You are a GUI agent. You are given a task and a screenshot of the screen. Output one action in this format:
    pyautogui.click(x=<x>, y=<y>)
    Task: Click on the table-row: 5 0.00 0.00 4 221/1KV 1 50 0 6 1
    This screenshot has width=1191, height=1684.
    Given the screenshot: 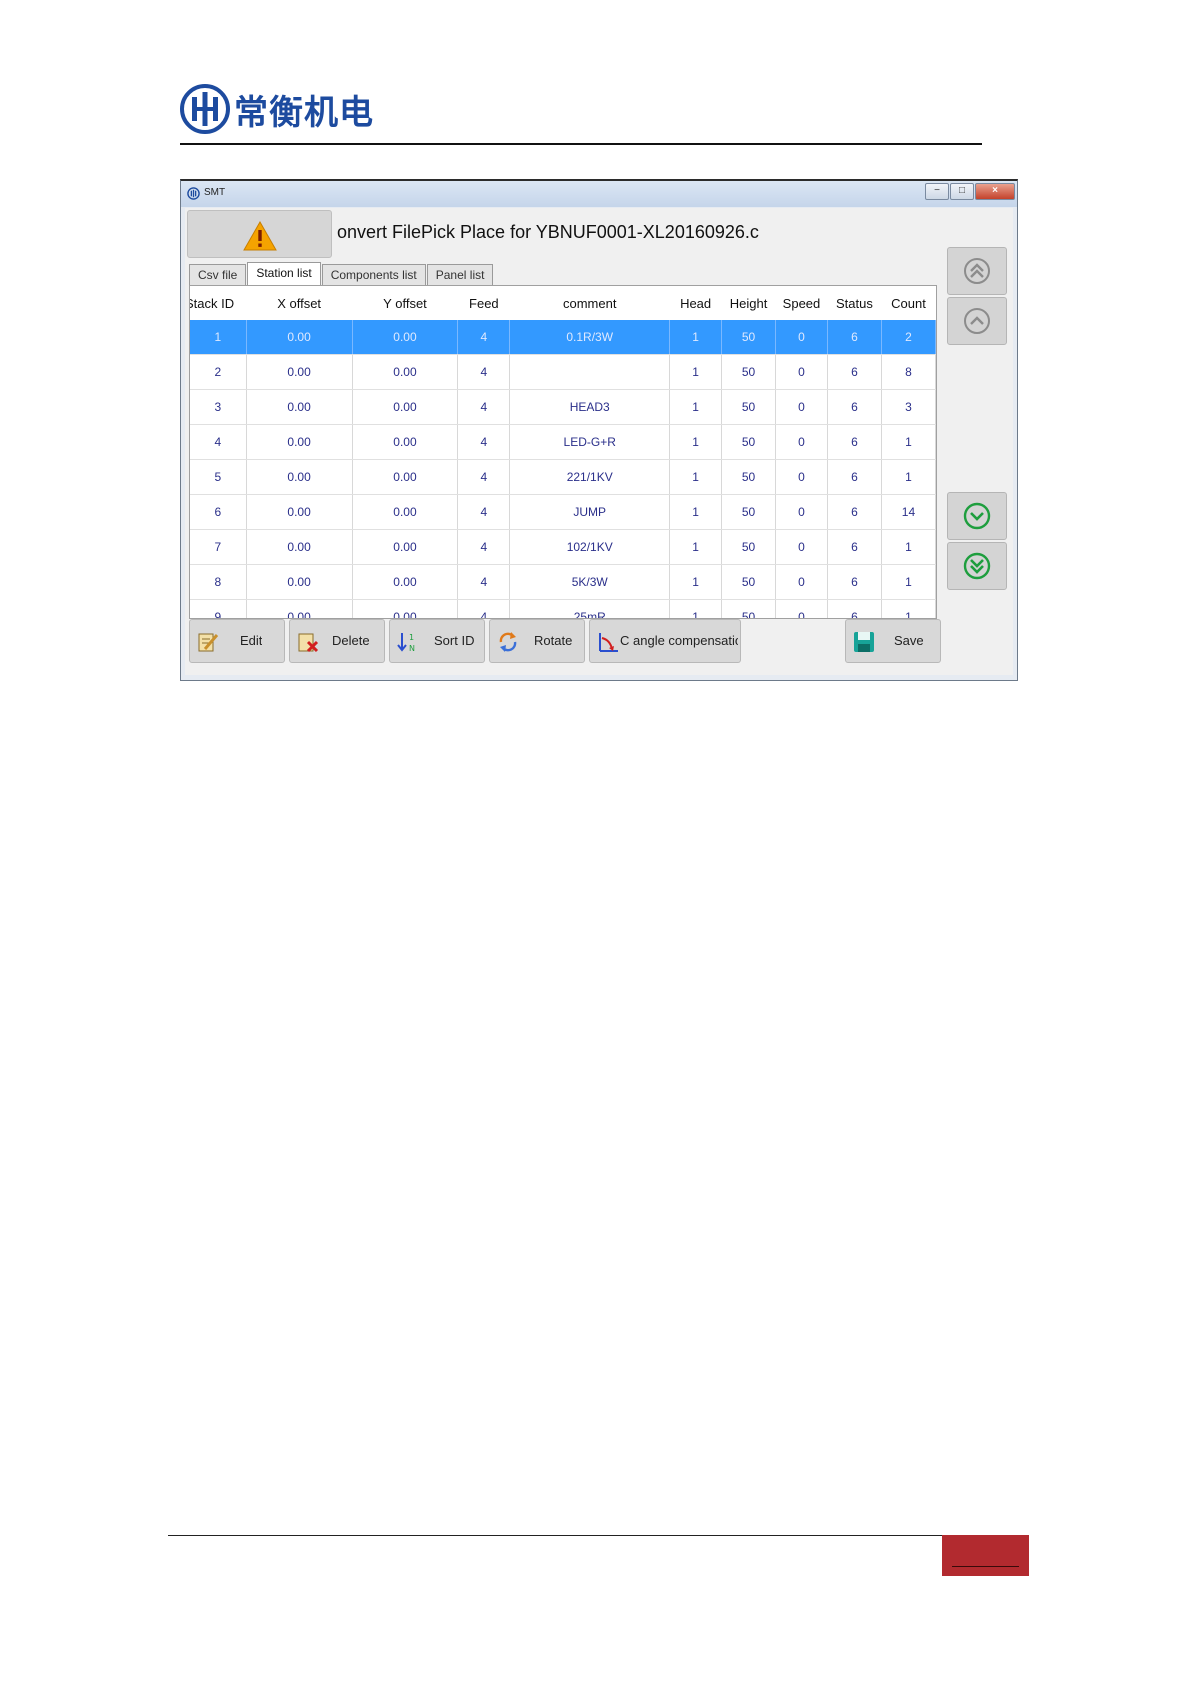 What is the action you would take?
    pyautogui.click(x=563, y=477)
    